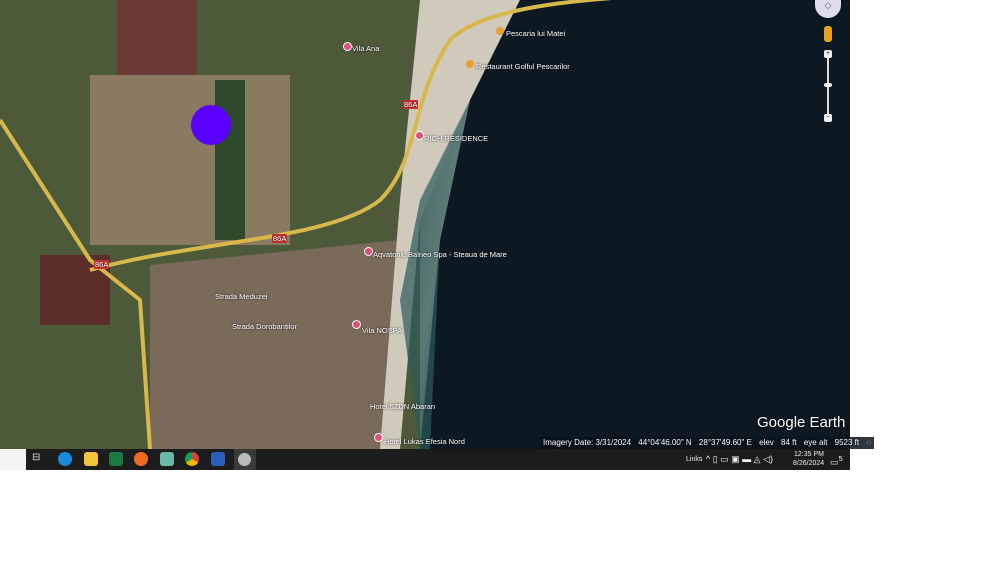  I want to click on zoom-in-button: +, so click(828, 54).